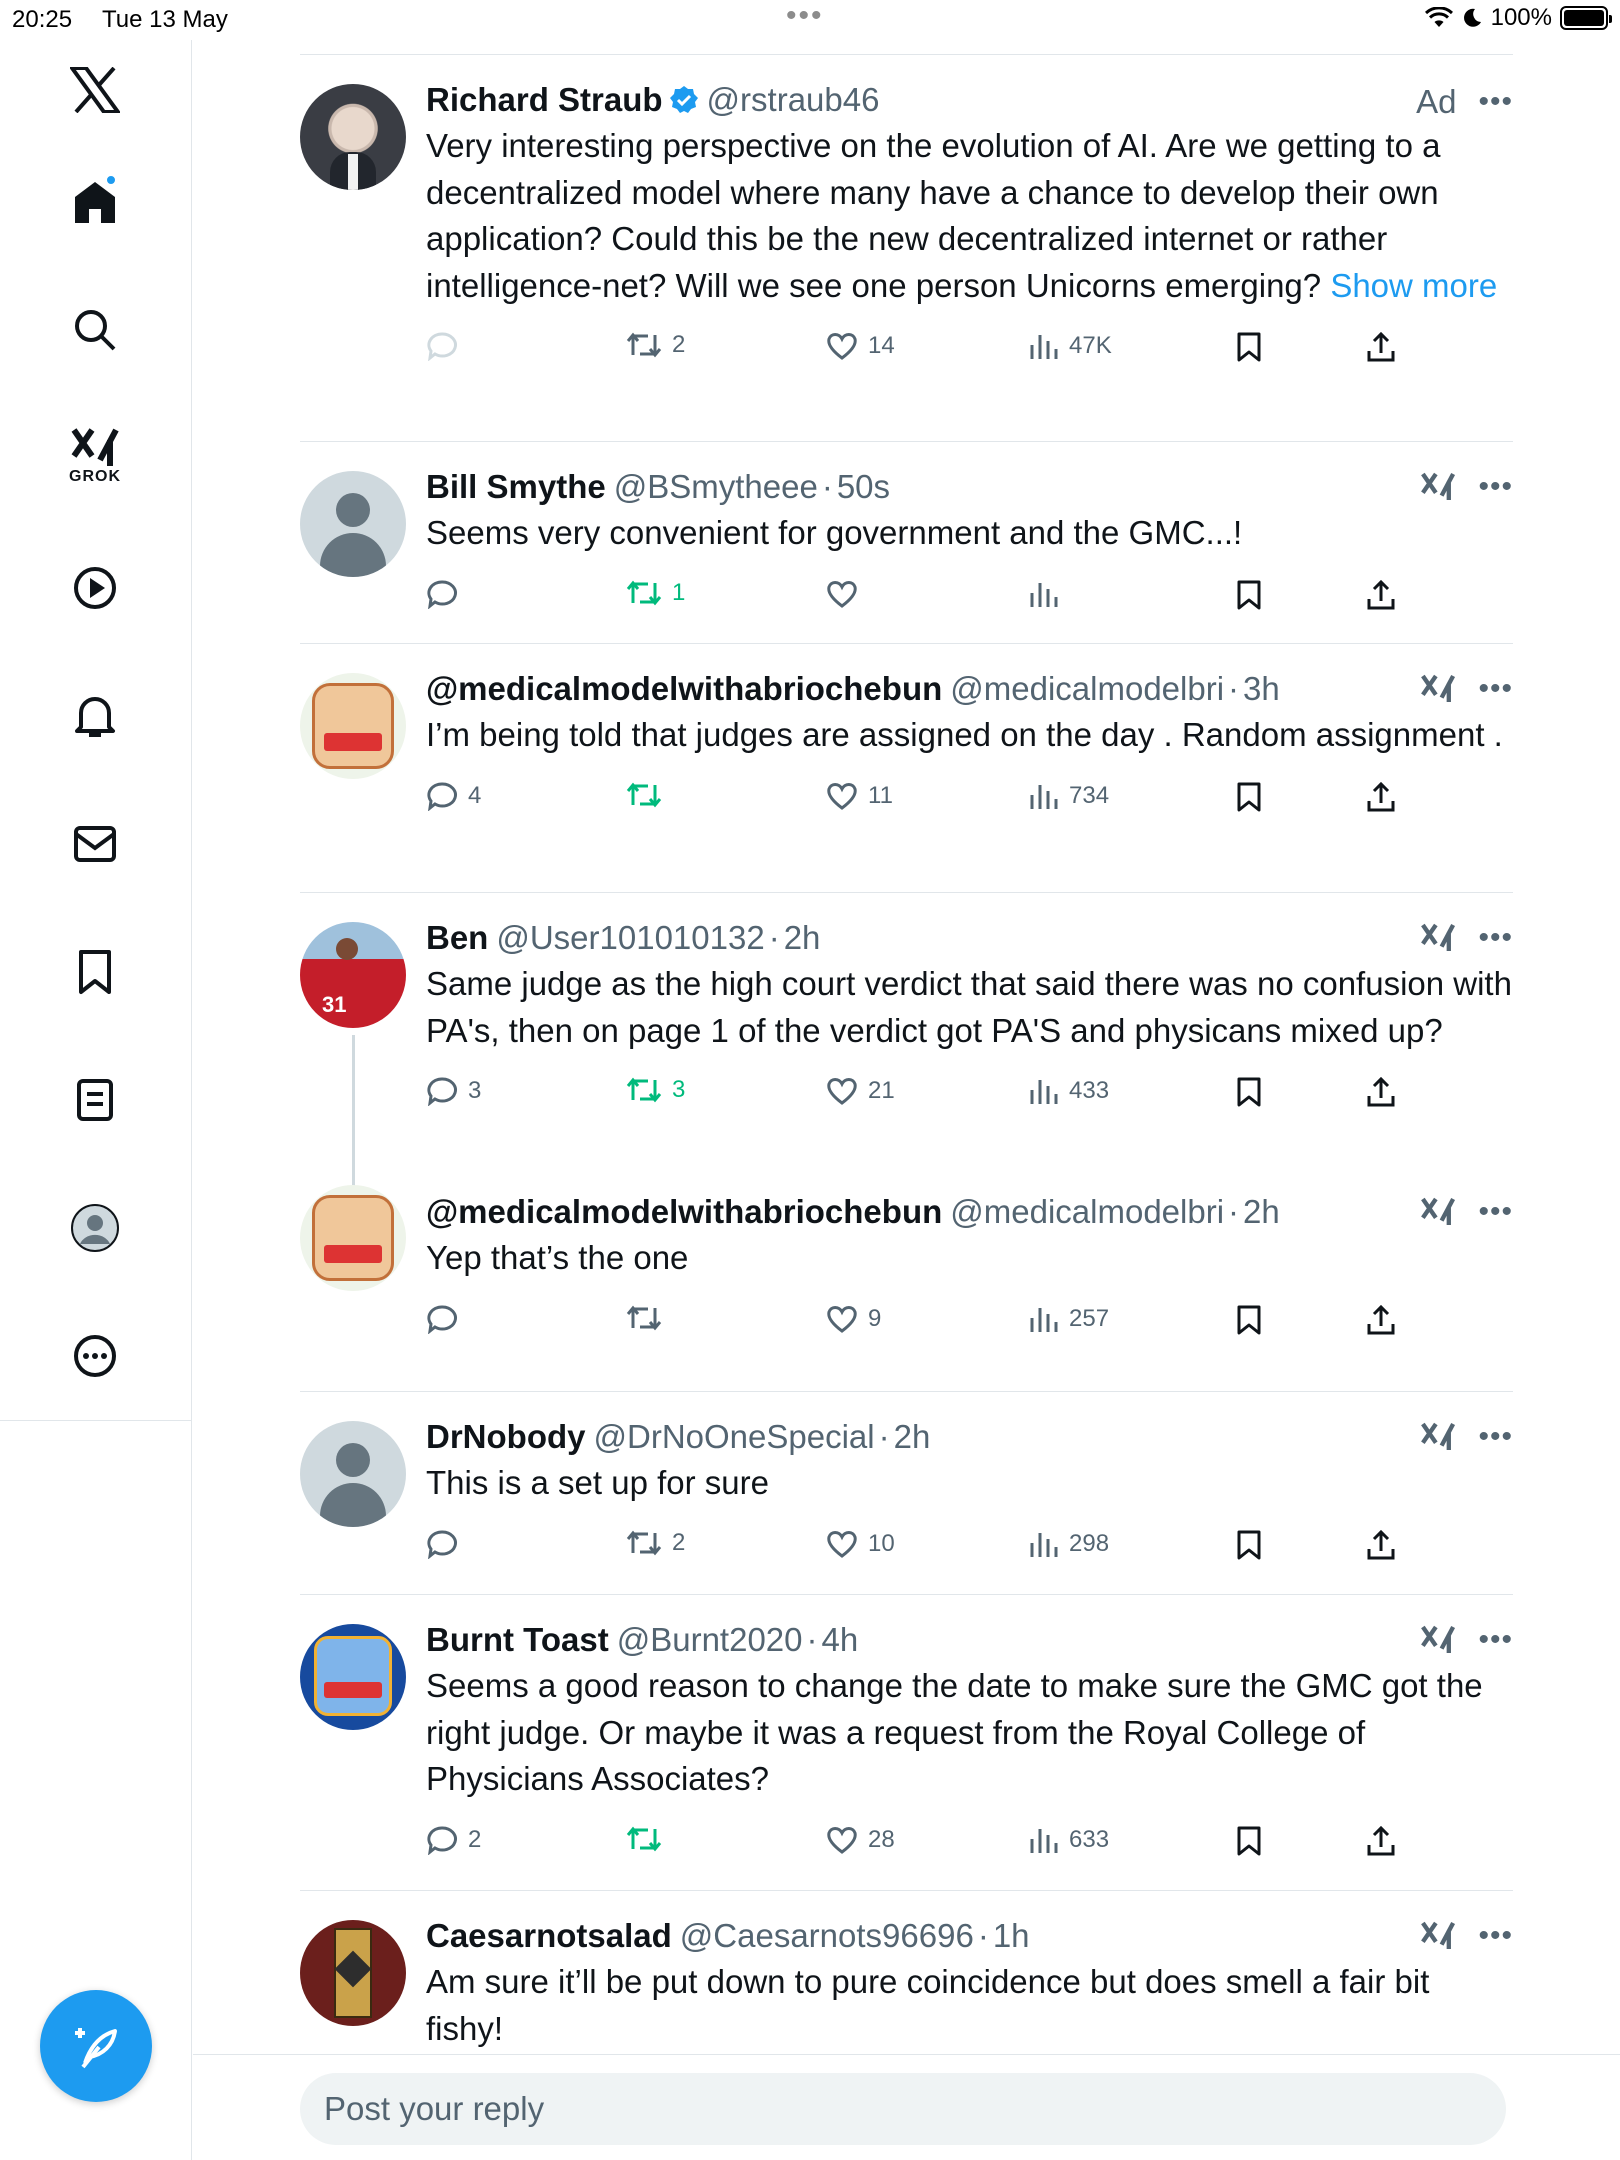 The image size is (1620, 2160). Describe the element at coordinates (859, 796) in the screenshot. I see `like-button: 11` at that location.